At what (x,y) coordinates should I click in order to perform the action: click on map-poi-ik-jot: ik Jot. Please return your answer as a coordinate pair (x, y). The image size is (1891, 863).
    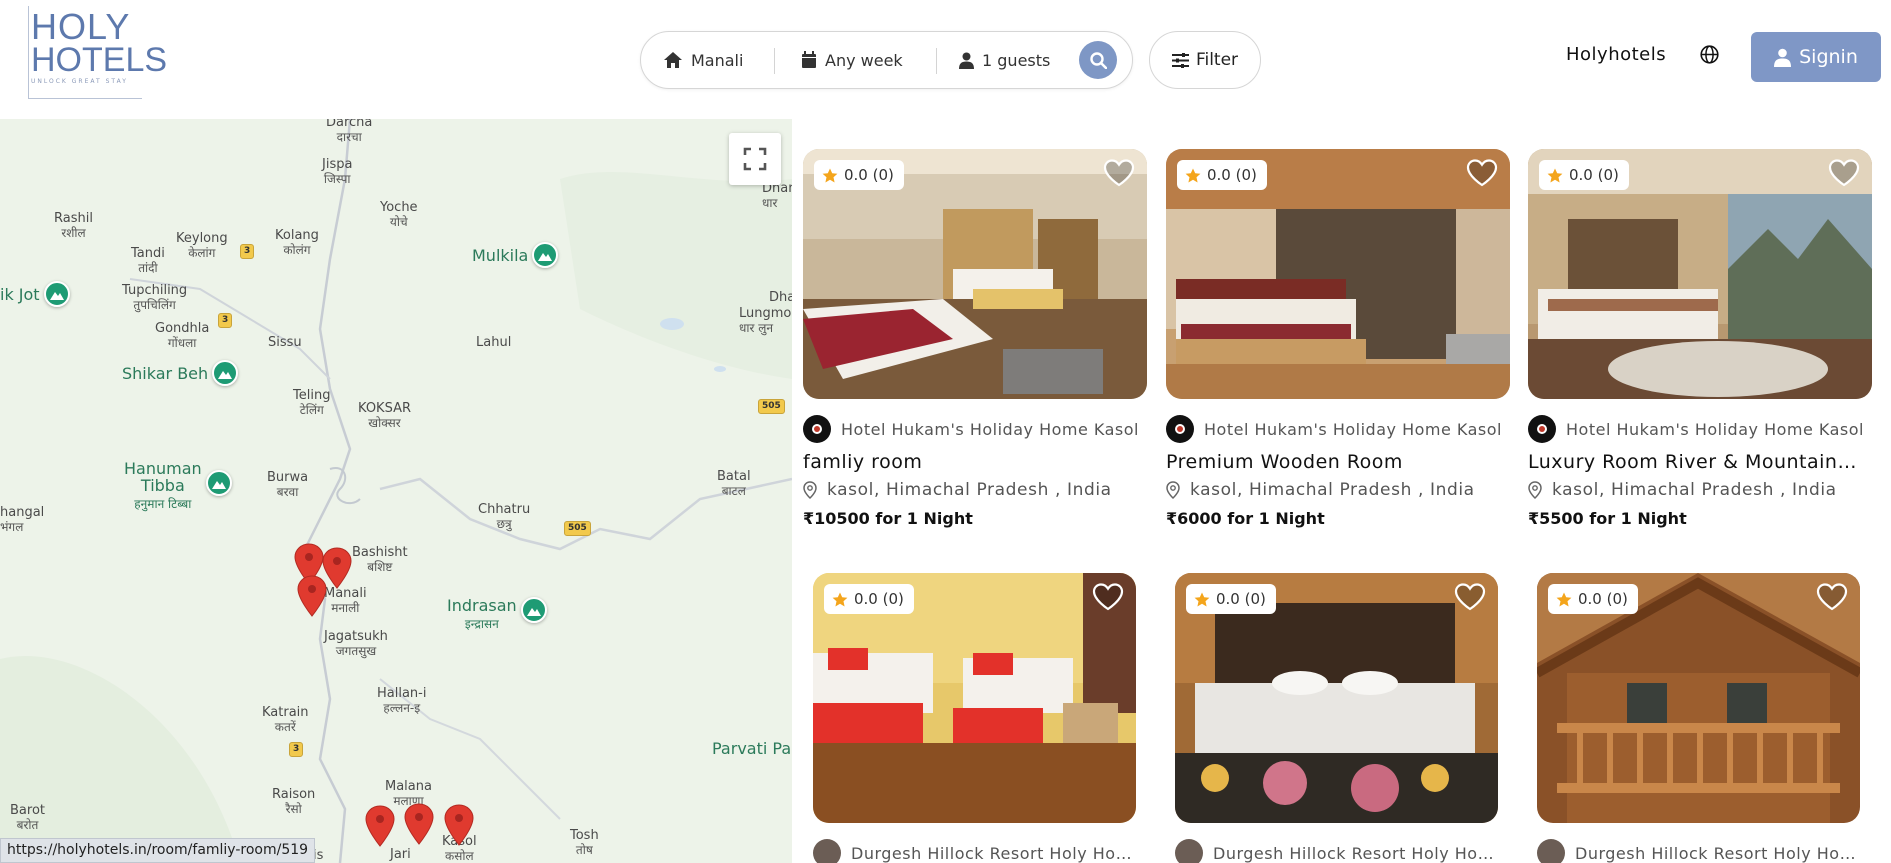
    Looking at the image, I should click on (35, 294).